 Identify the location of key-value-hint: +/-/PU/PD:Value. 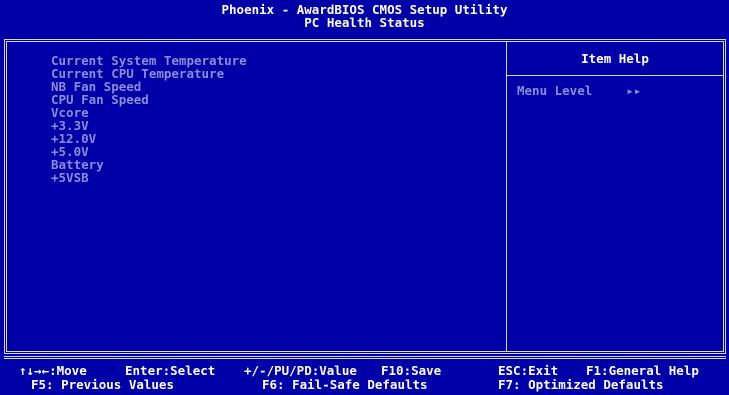
(300, 370).